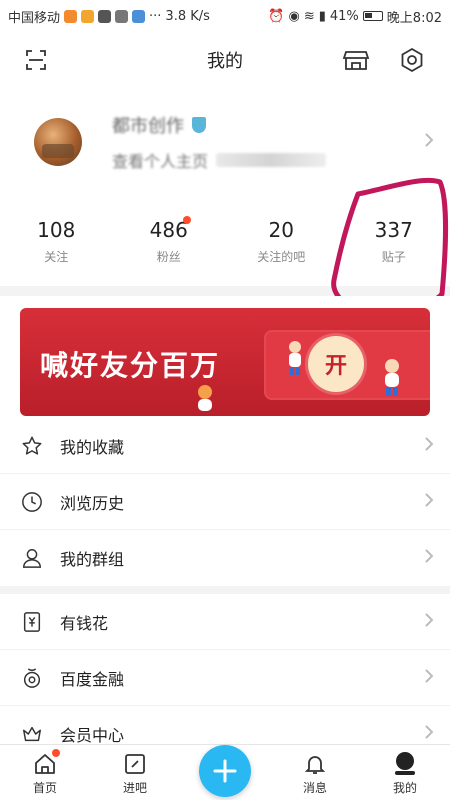  Describe the element at coordinates (276, 16) in the screenshot. I see `alarm-icon: ⏰` at that location.